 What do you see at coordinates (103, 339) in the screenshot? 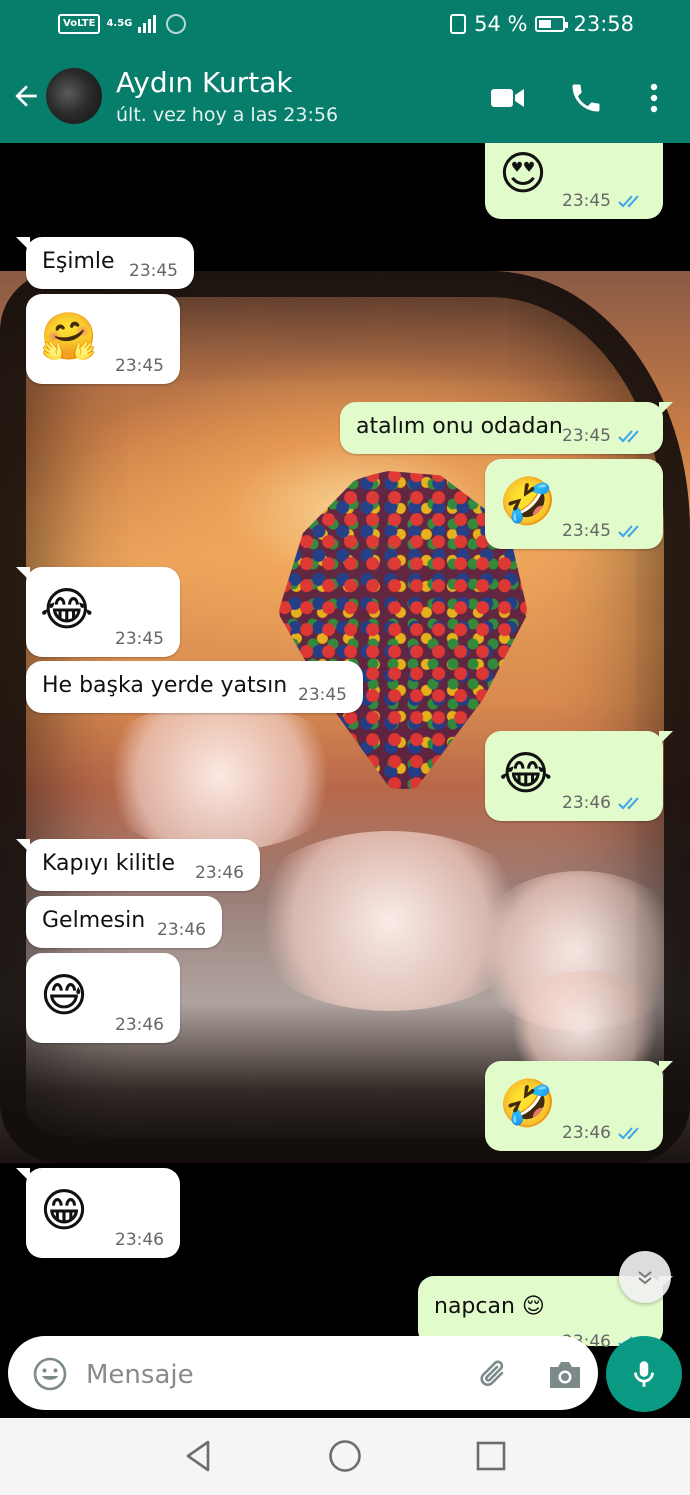
I see `message-bubble-incoming: 🤗 23:45` at bounding box center [103, 339].